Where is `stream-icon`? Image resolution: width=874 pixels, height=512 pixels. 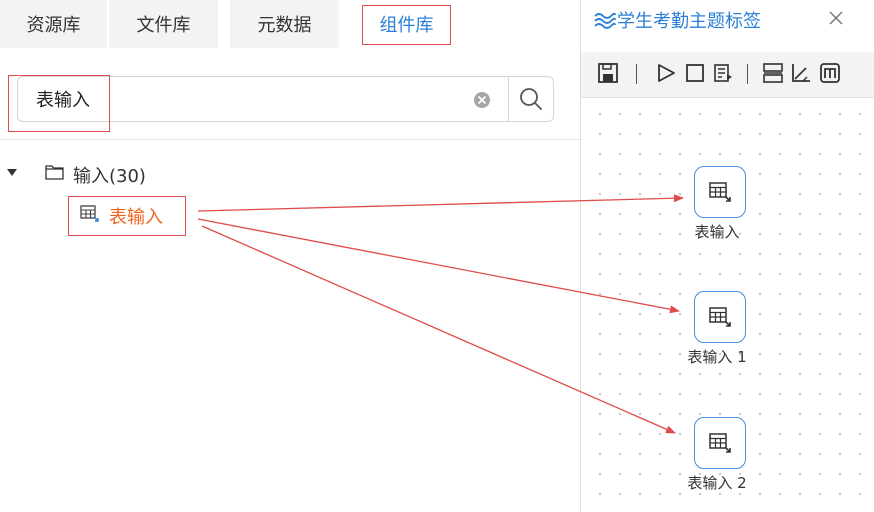
stream-icon is located at coordinates (605, 20).